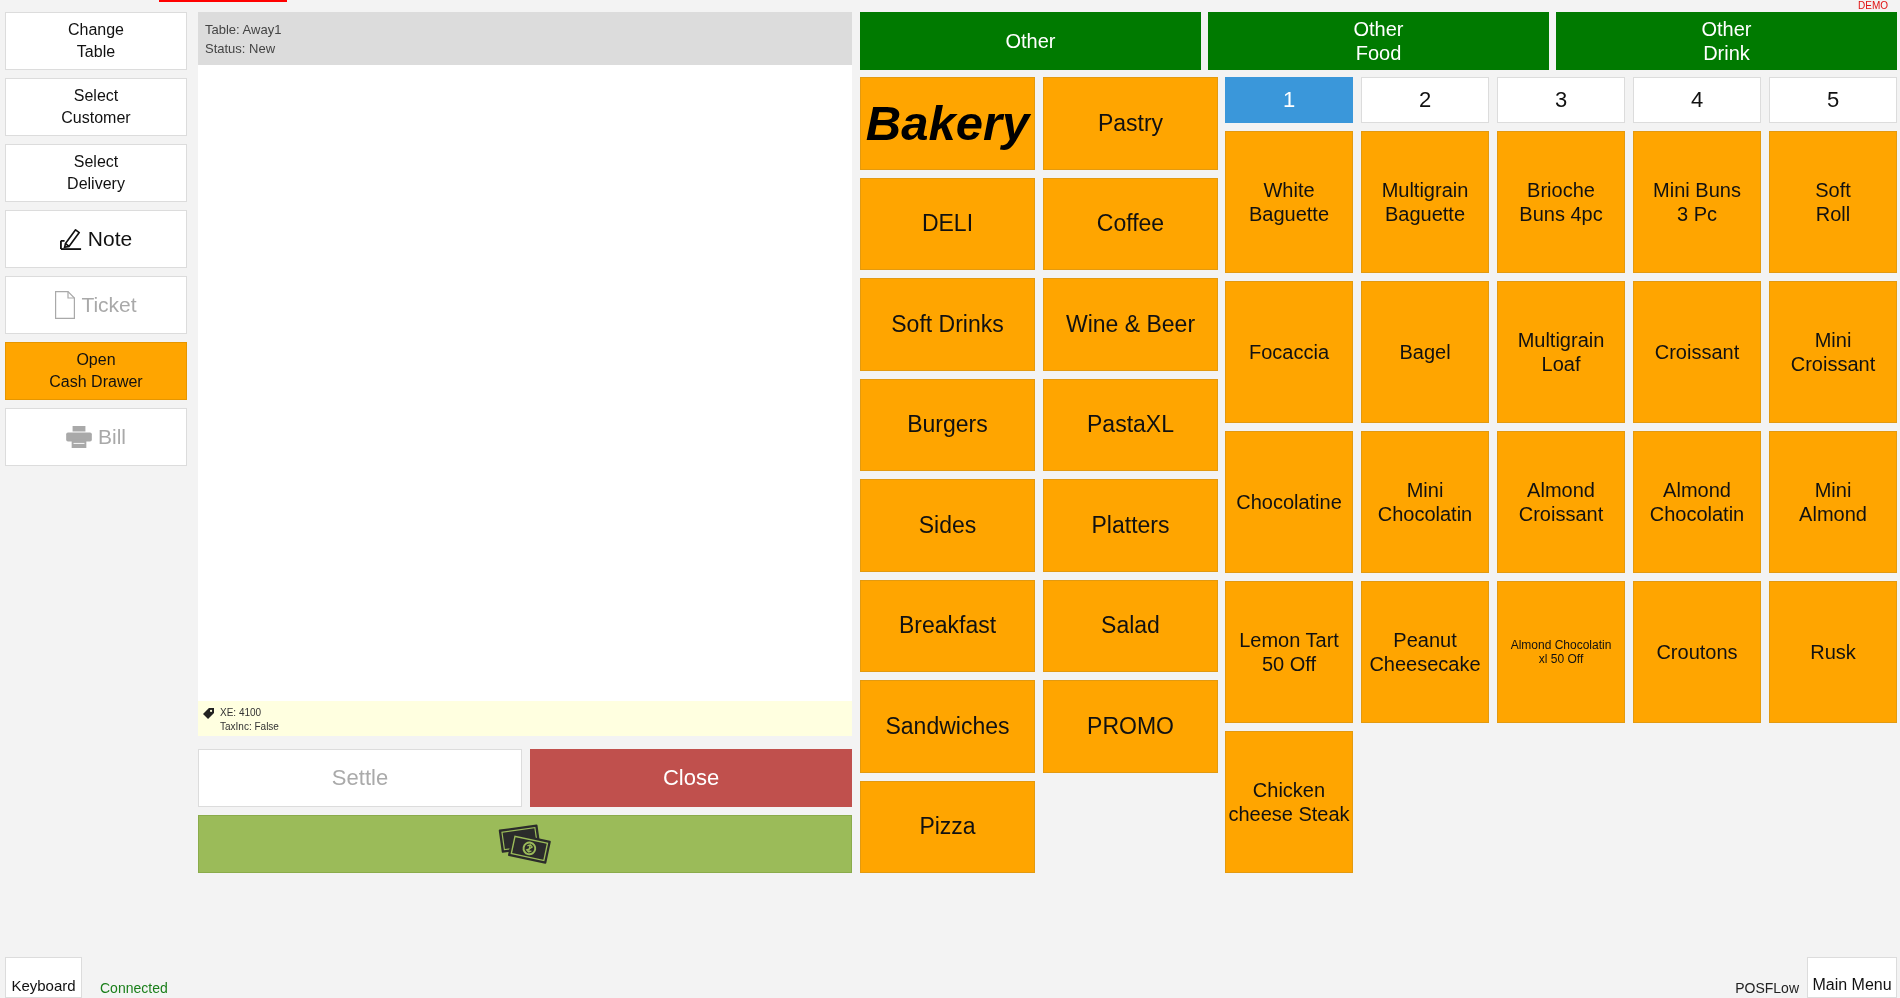 This screenshot has height=998, width=1900. What do you see at coordinates (96, 239) in the screenshot?
I see `action-button: Note` at bounding box center [96, 239].